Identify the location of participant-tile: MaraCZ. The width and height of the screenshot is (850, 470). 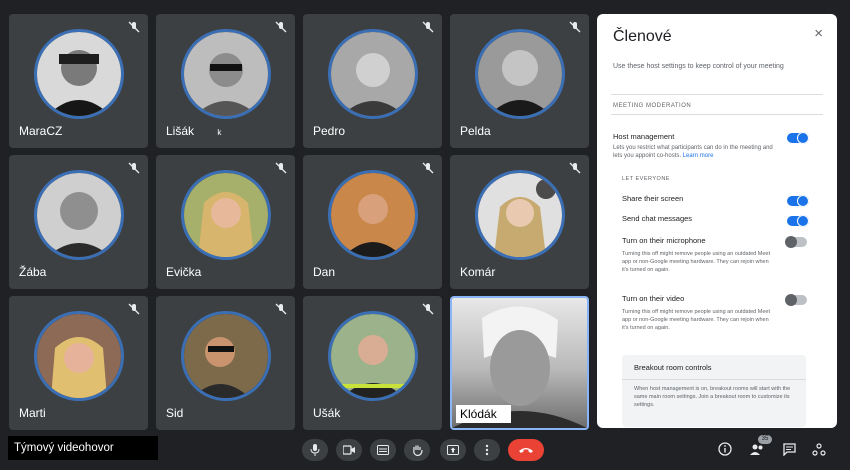
(78, 81).